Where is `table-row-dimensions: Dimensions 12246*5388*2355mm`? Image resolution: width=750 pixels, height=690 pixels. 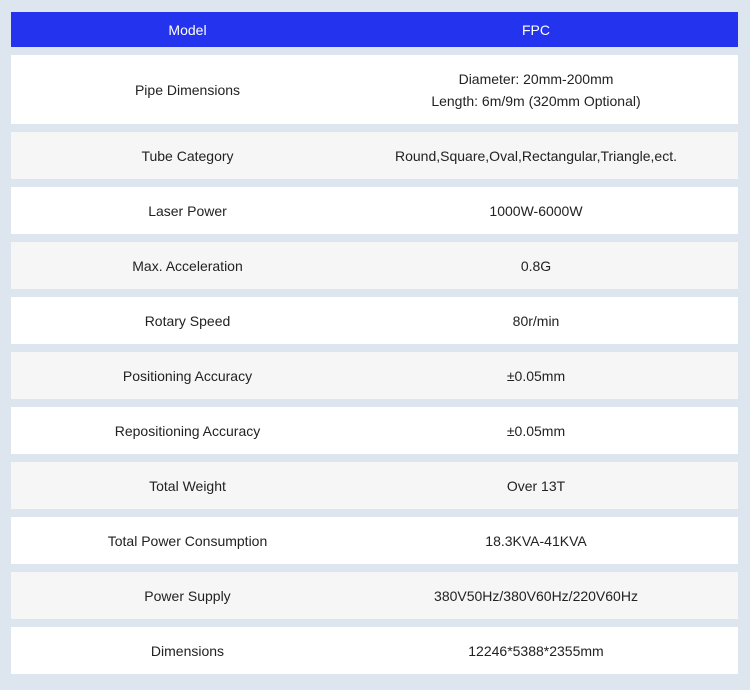 table-row-dimensions: Dimensions 12246*5388*2355mm is located at coordinates (374, 650).